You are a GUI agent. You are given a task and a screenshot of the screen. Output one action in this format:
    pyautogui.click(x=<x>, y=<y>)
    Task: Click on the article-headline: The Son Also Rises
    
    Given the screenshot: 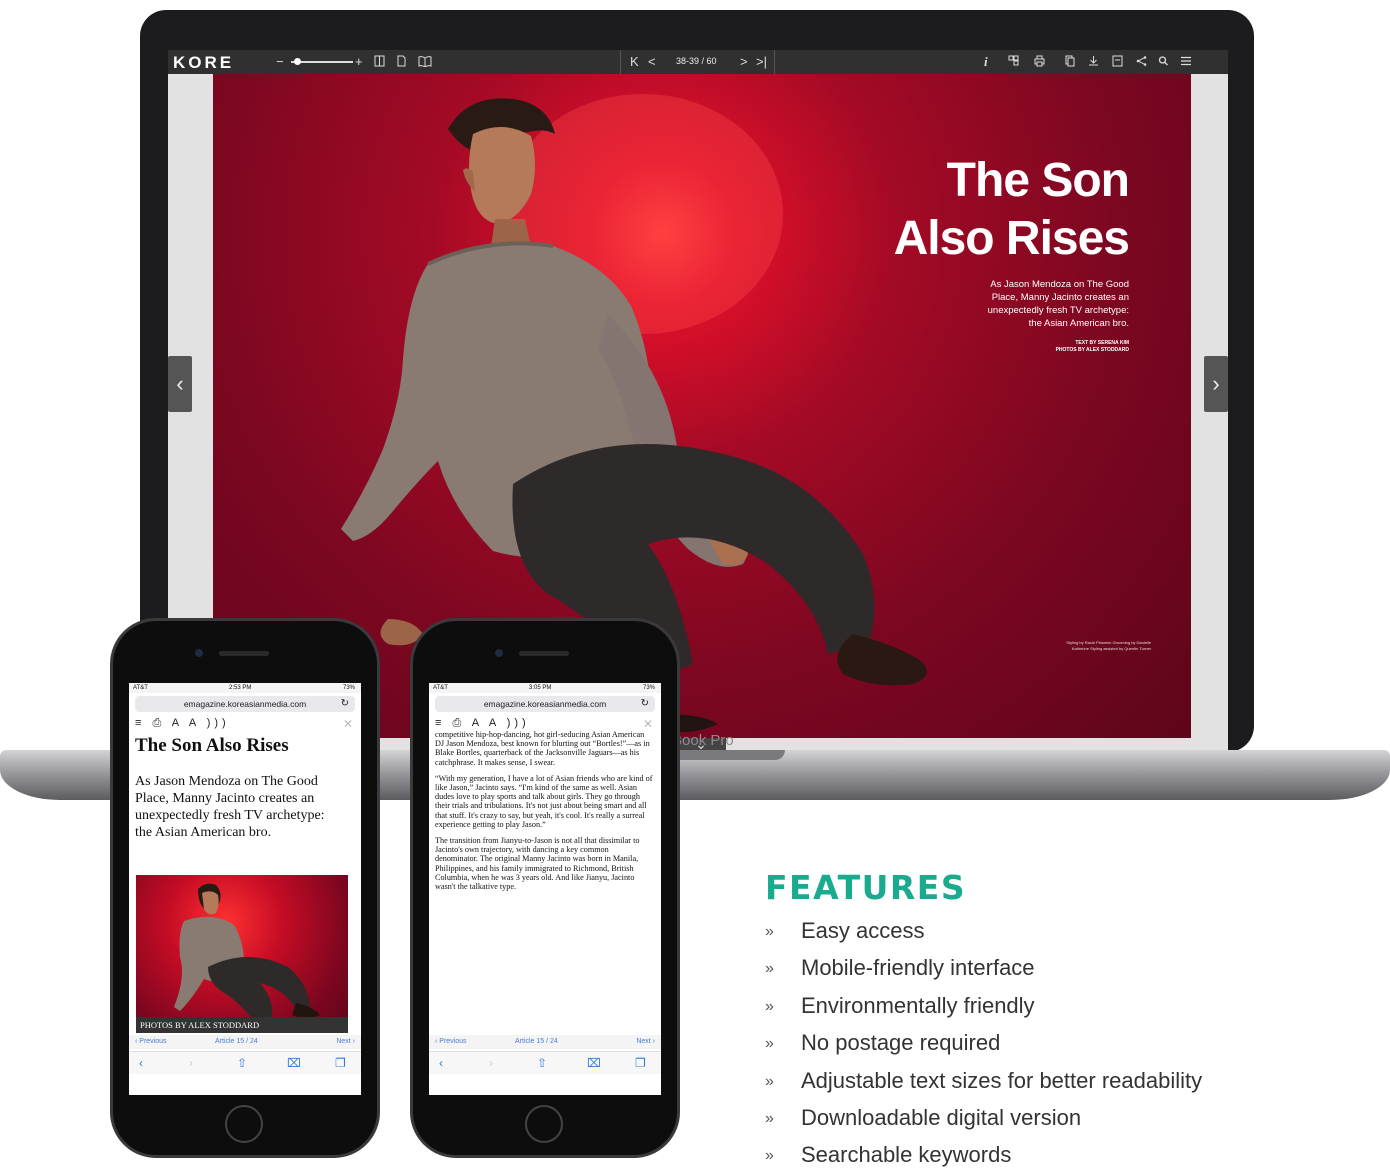 What is the action you would take?
    pyautogui.click(x=949, y=210)
    